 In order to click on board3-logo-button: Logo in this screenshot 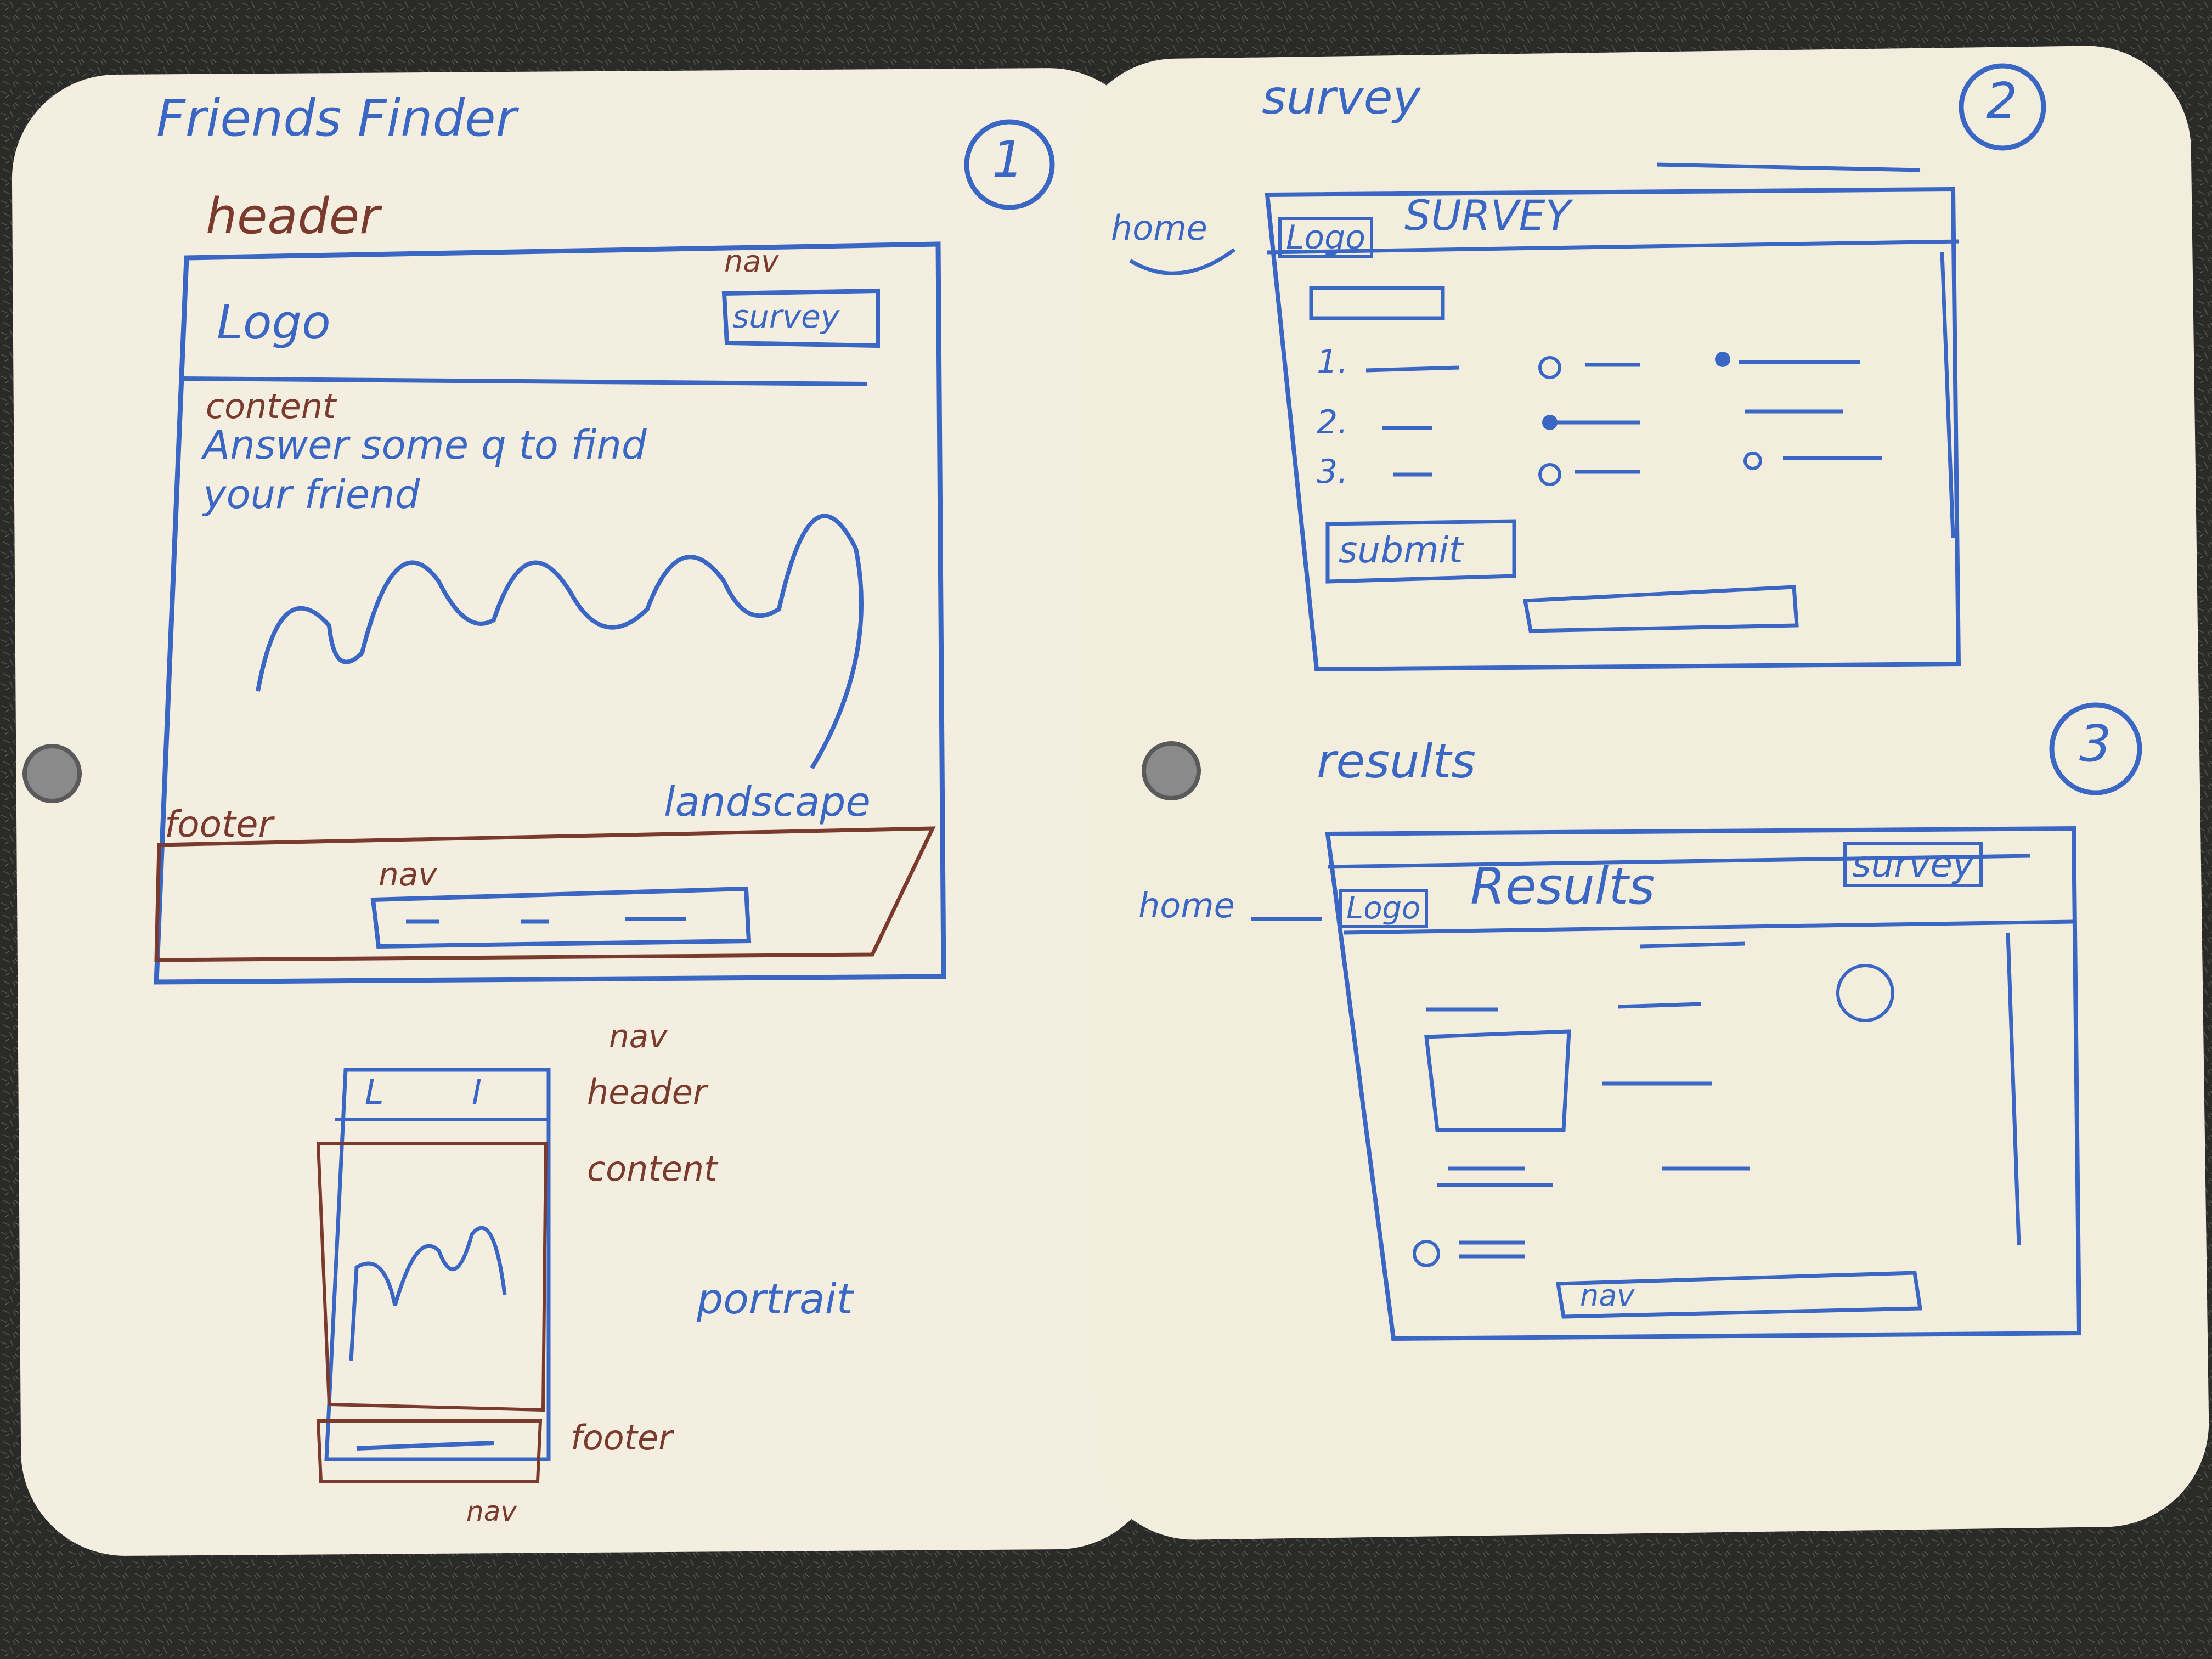, I will do `click(1384, 909)`.